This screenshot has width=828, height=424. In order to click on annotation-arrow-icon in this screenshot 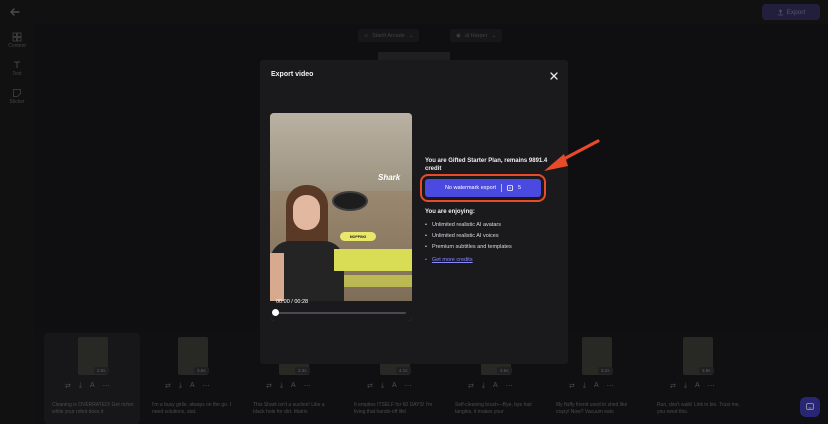, I will do `click(572, 155)`.